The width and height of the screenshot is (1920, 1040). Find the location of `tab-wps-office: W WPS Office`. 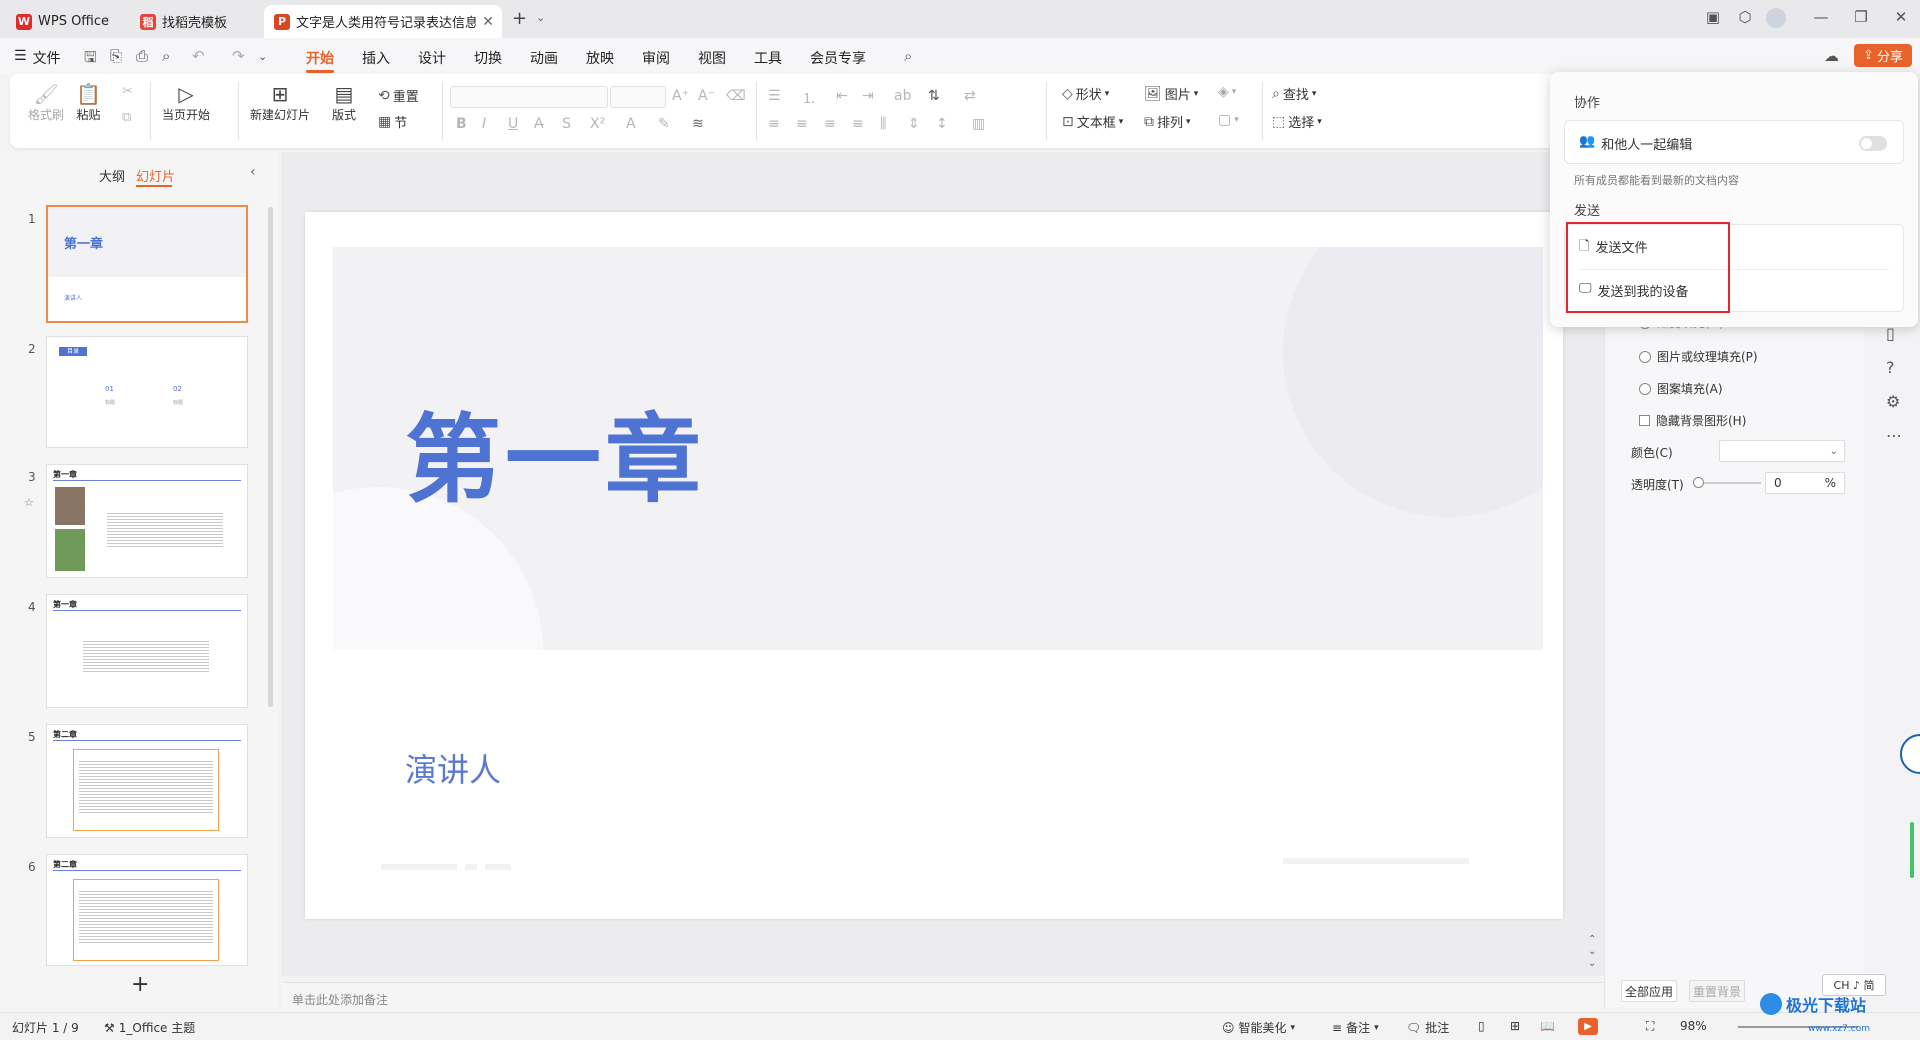

tab-wps-office: W WPS Office is located at coordinates (66, 21).